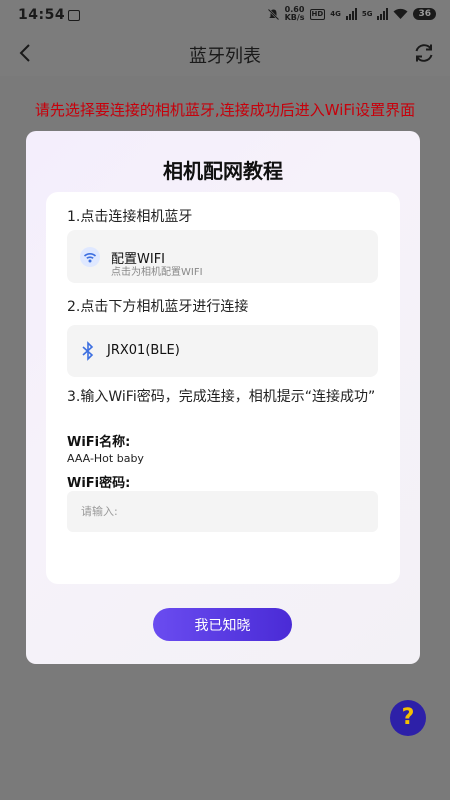 The height and width of the screenshot is (800, 450). What do you see at coordinates (105, 458) in the screenshot?
I see `wifi-name-value: AAA-Hot baby` at bounding box center [105, 458].